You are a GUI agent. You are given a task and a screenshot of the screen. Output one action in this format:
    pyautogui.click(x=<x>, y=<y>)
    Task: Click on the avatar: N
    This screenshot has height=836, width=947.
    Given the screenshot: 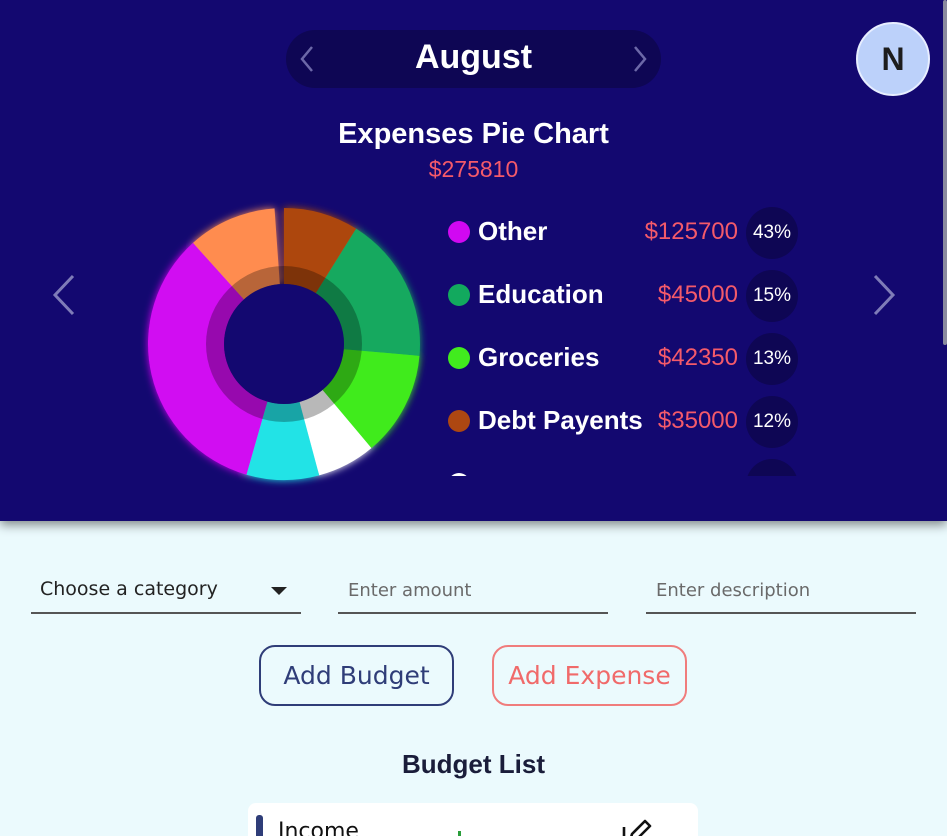 What is the action you would take?
    pyautogui.click(x=893, y=59)
    